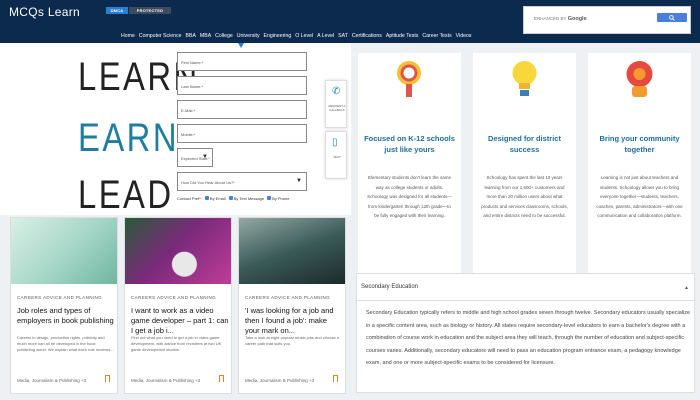  Describe the element at coordinates (191, 36) in the screenshot. I see `nav-item-bba: BBA` at that location.